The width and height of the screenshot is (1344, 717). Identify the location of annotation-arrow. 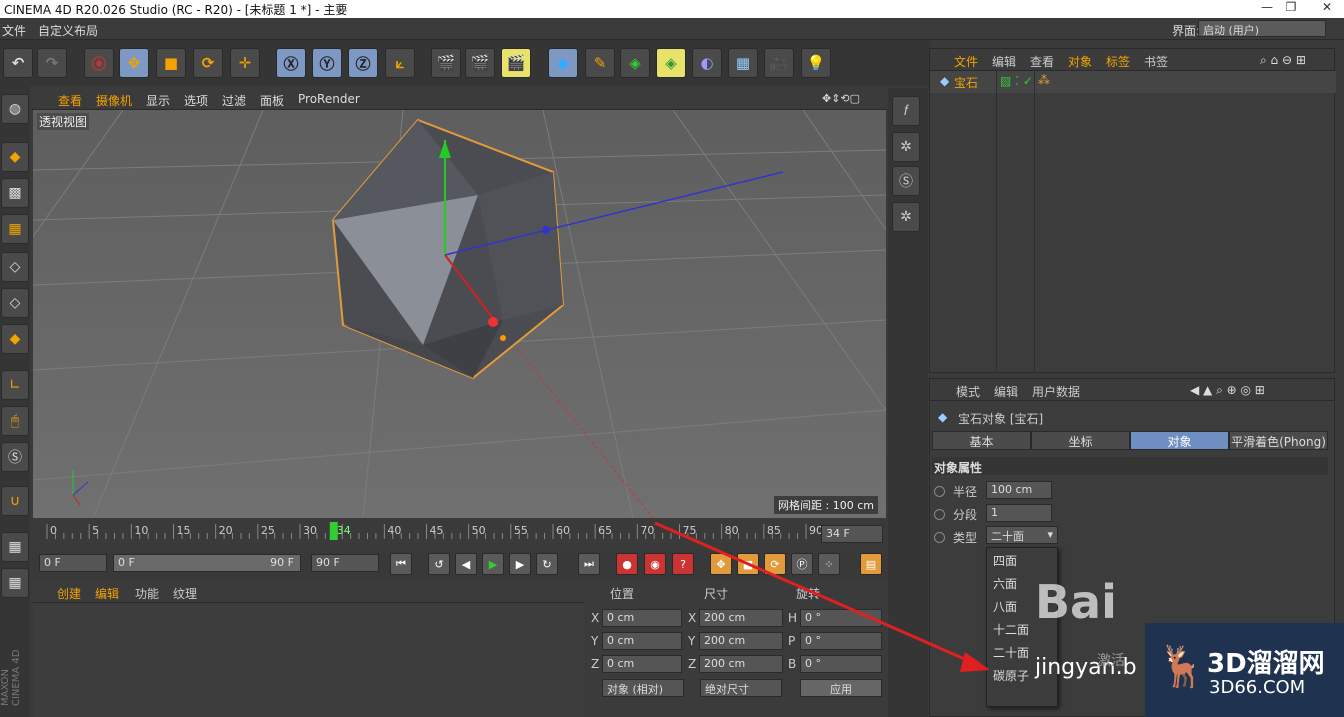
(822, 596).